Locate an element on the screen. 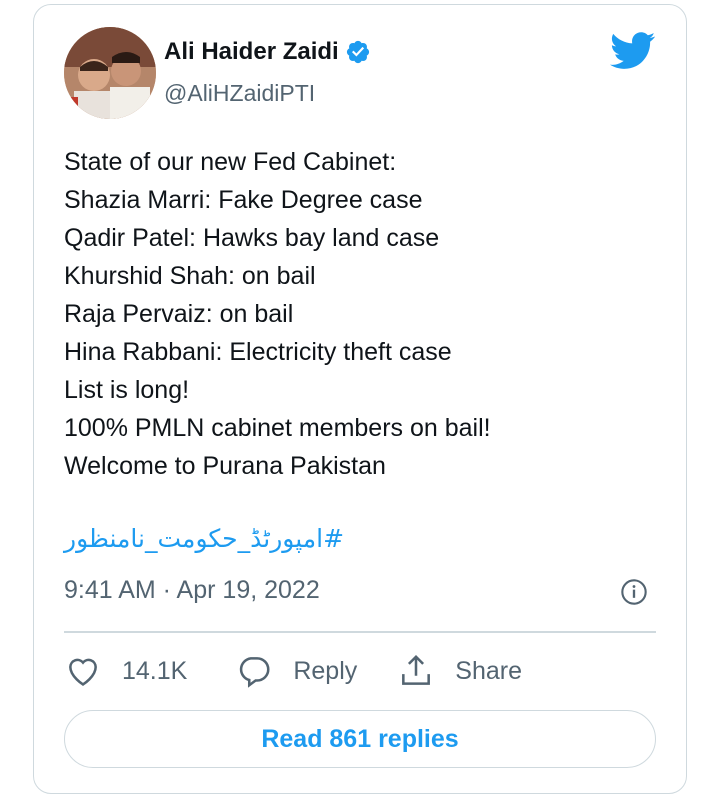 This screenshot has height=794, width=720. tweet-line: 100% PMLN cabinet members on bail! is located at coordinates (277, 428).